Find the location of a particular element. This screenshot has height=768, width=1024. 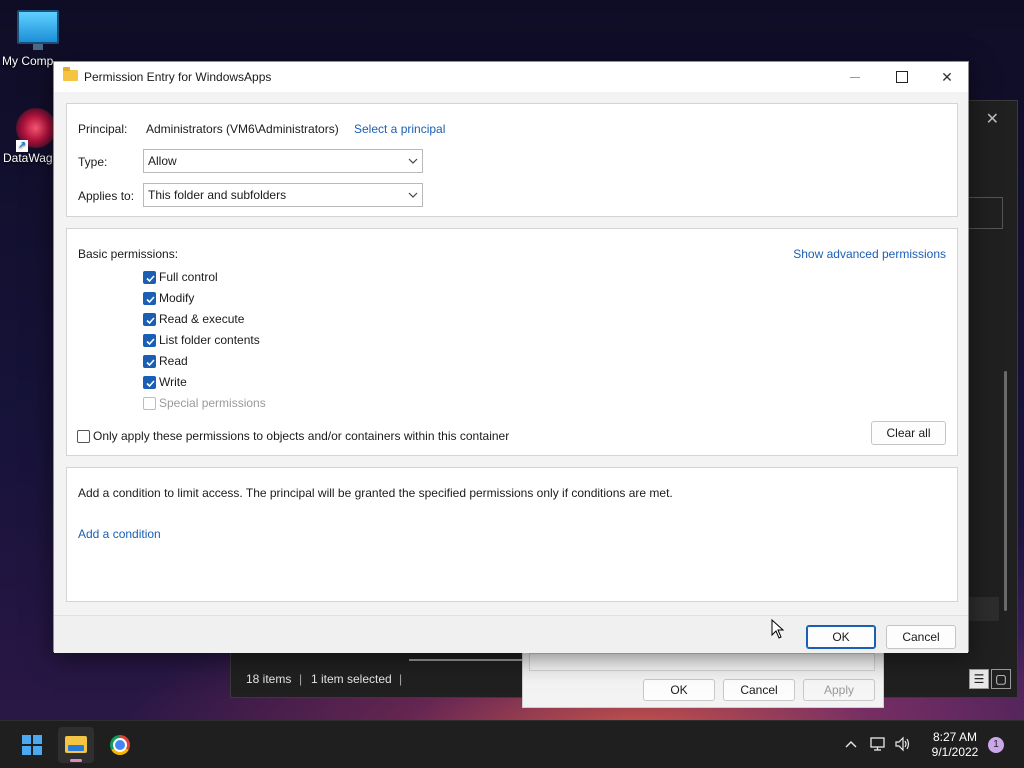

permission-label: Read is located at coordinates (173, 361).